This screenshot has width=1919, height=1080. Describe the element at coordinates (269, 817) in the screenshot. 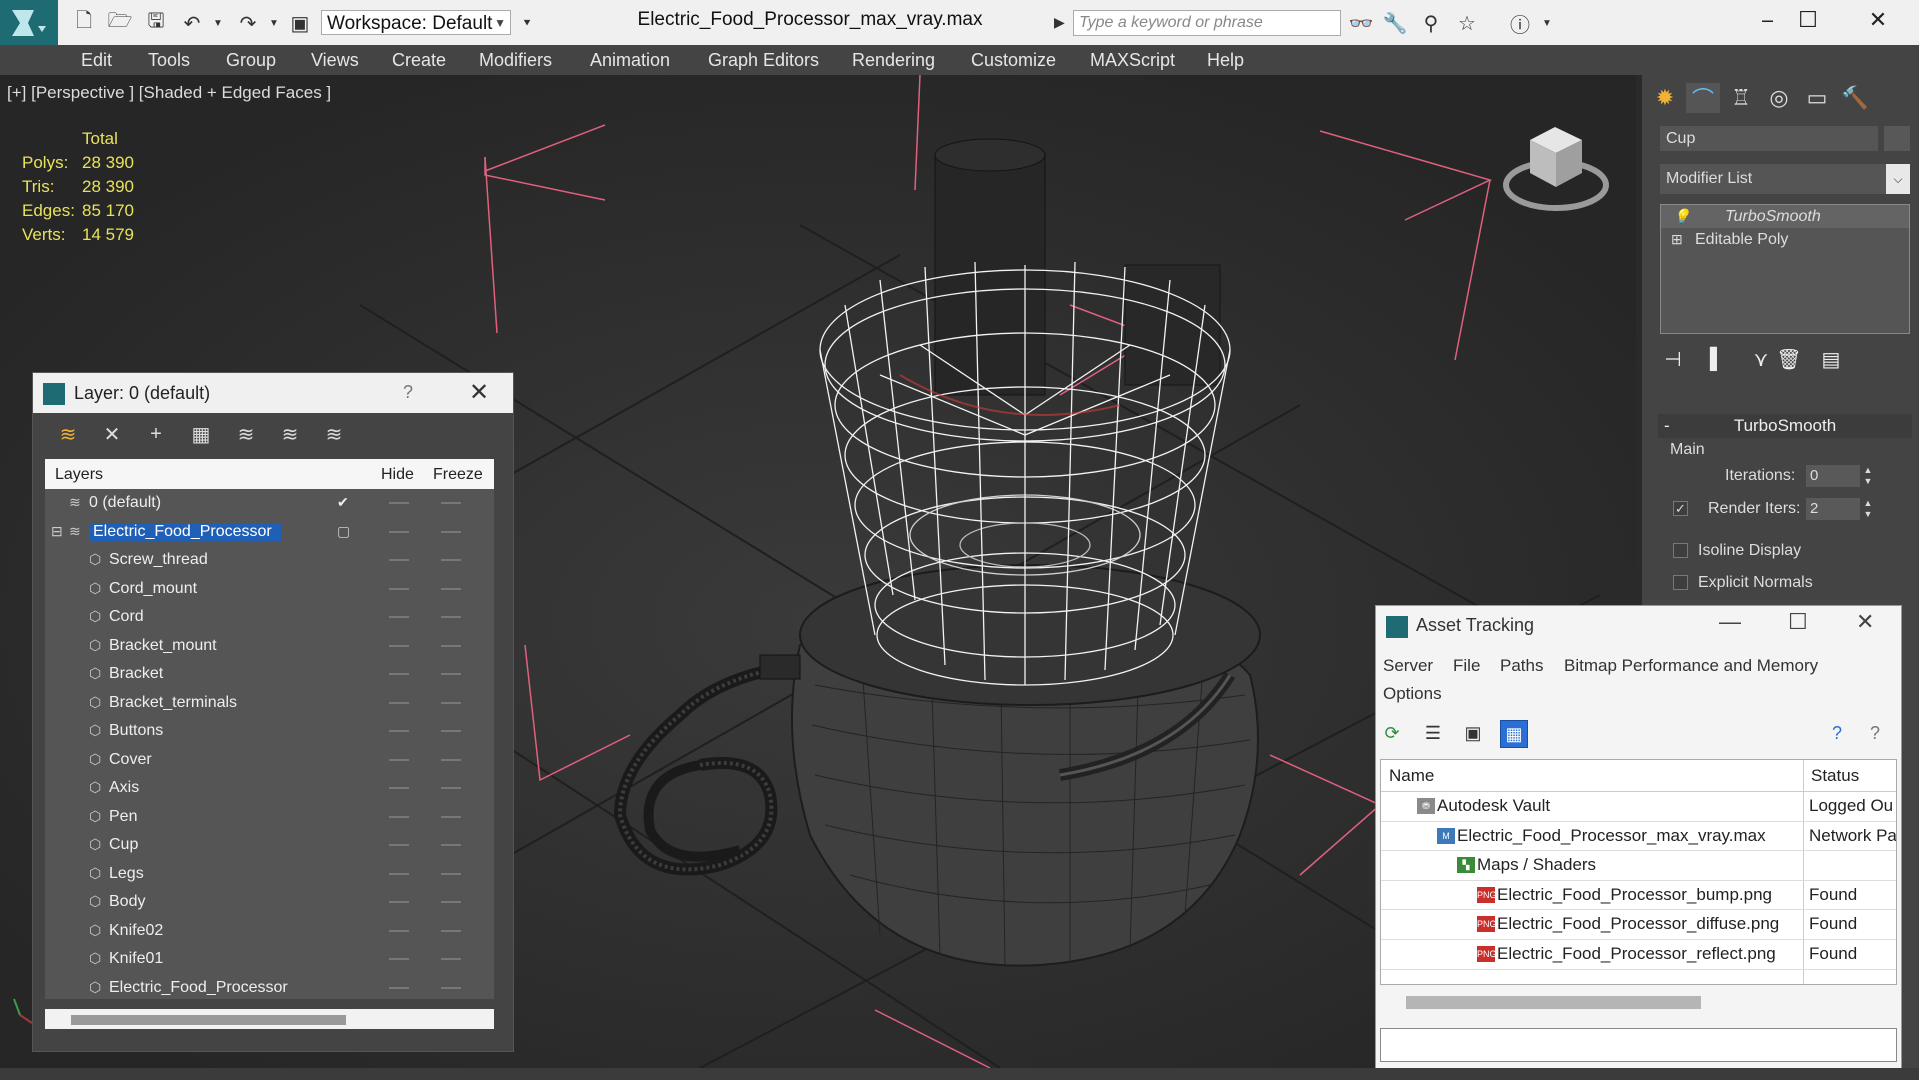

I see `object-row: ⬡ Pen` at that location.